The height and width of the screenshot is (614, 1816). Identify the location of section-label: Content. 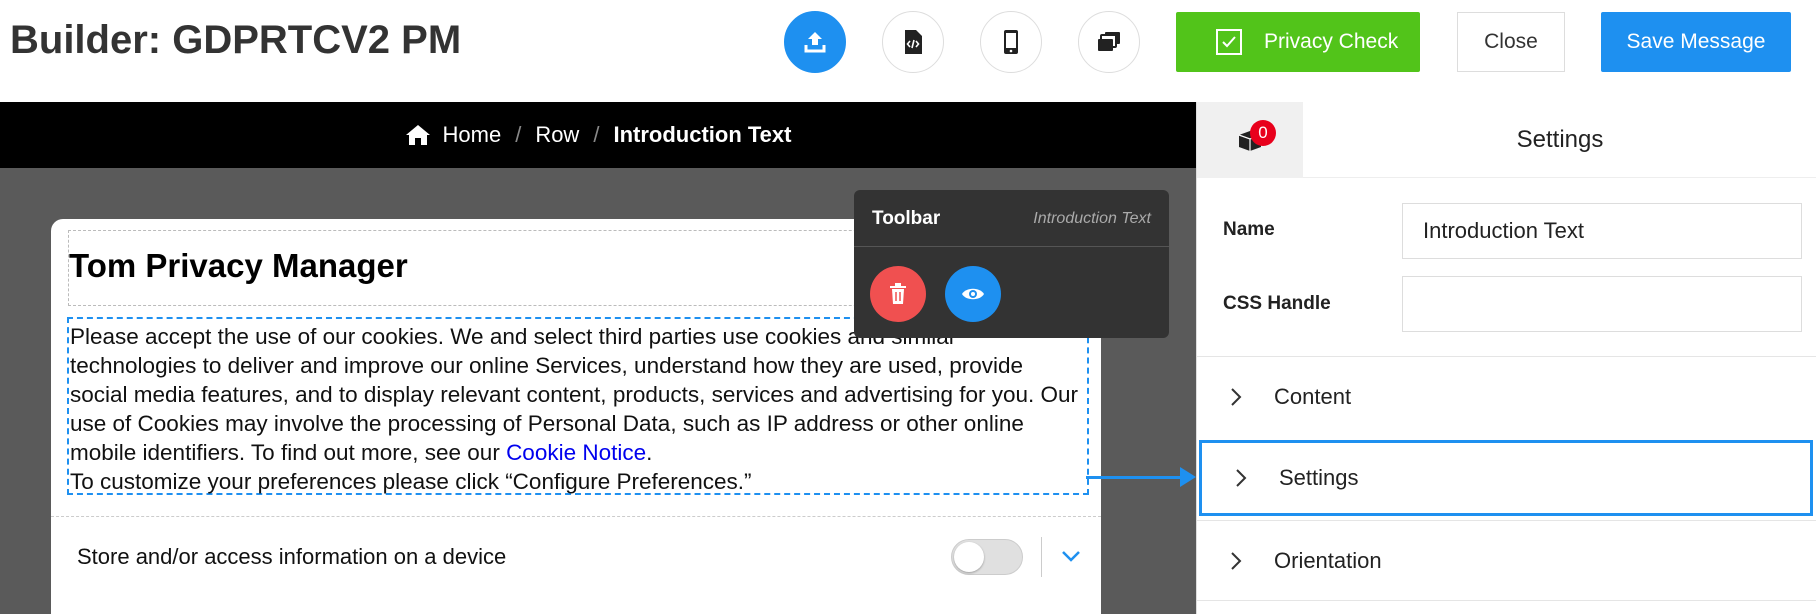
(1313, 396).